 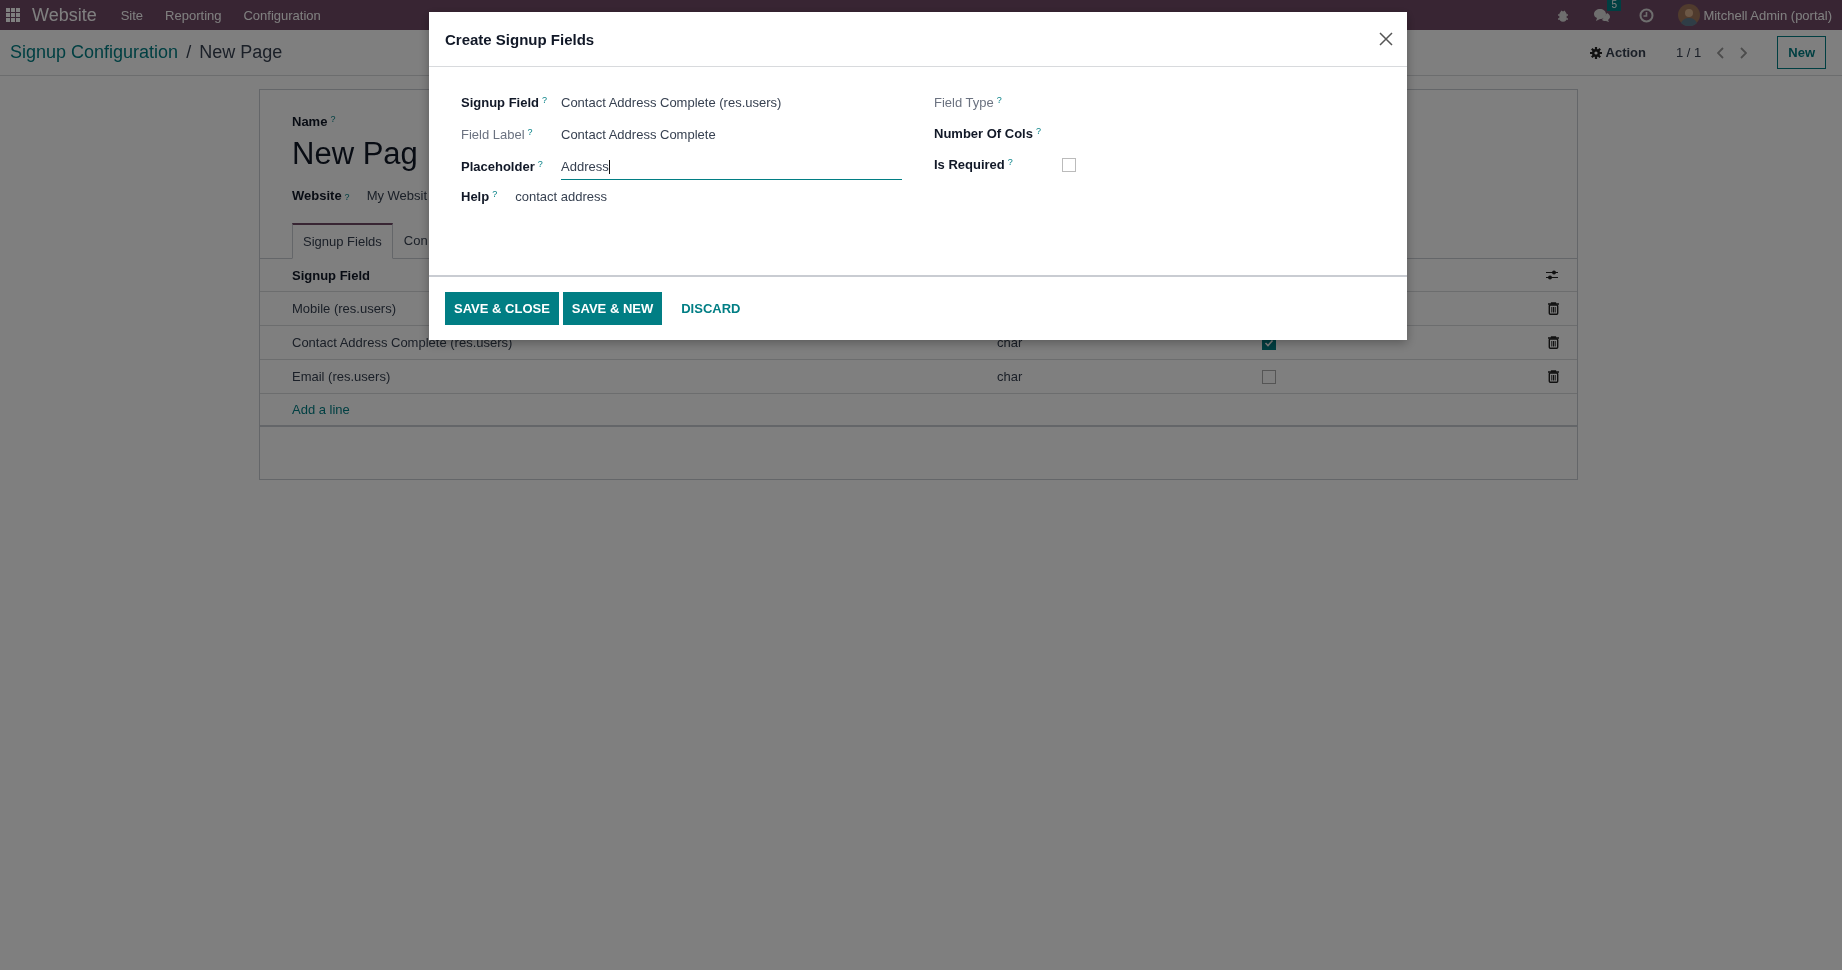 I want to click on app-name: Website, so click(x=64, y=15).